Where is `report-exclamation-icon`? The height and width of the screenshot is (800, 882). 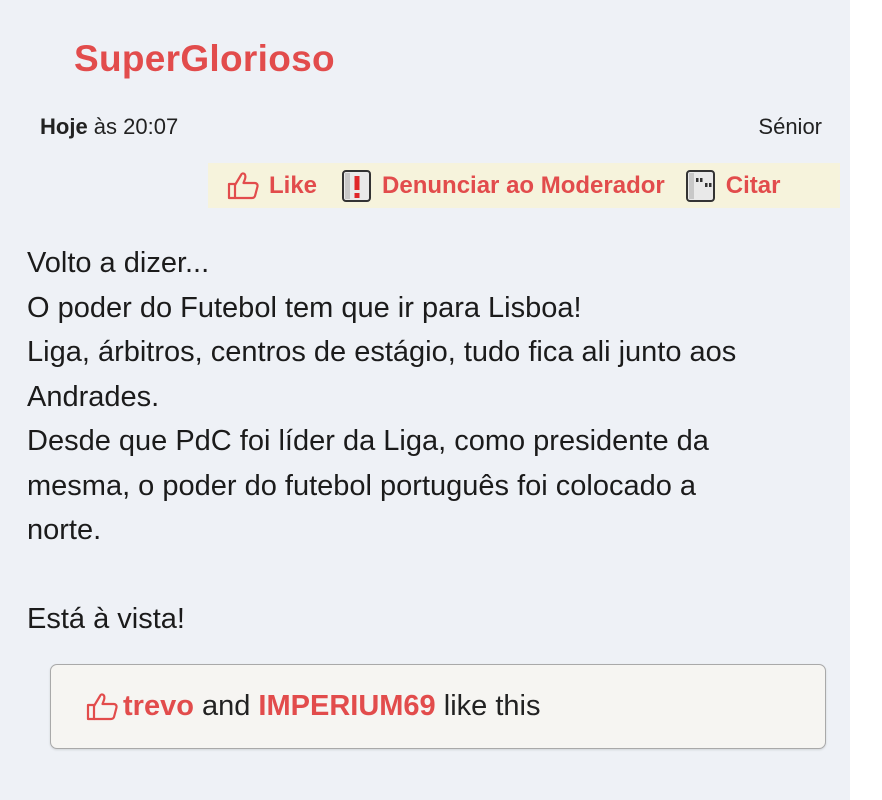 report-exclamation-icon is located at coordinates (357, 186).